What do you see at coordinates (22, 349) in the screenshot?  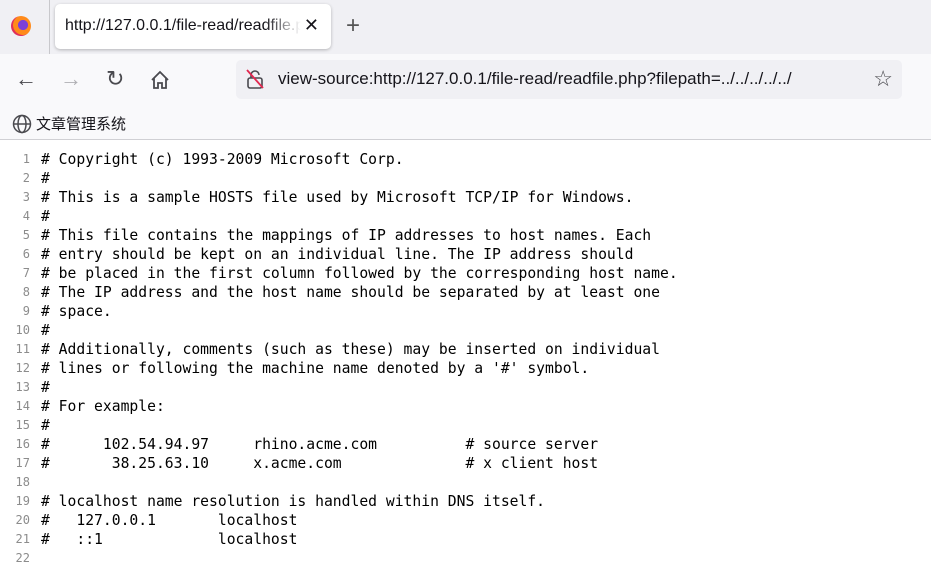 I see `line-number: 11` at bounding box center [22, 349].